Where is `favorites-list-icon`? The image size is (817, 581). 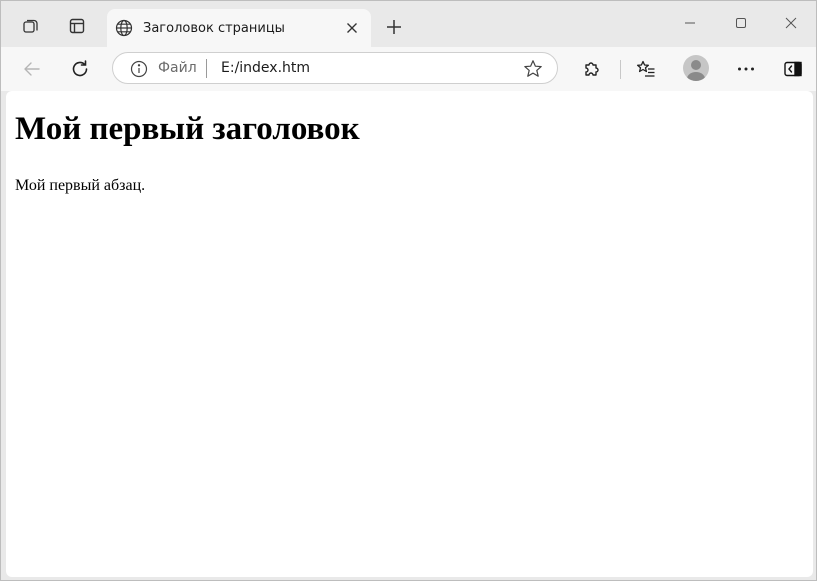
favorites-list-icon is located at coordinates (646, 69).